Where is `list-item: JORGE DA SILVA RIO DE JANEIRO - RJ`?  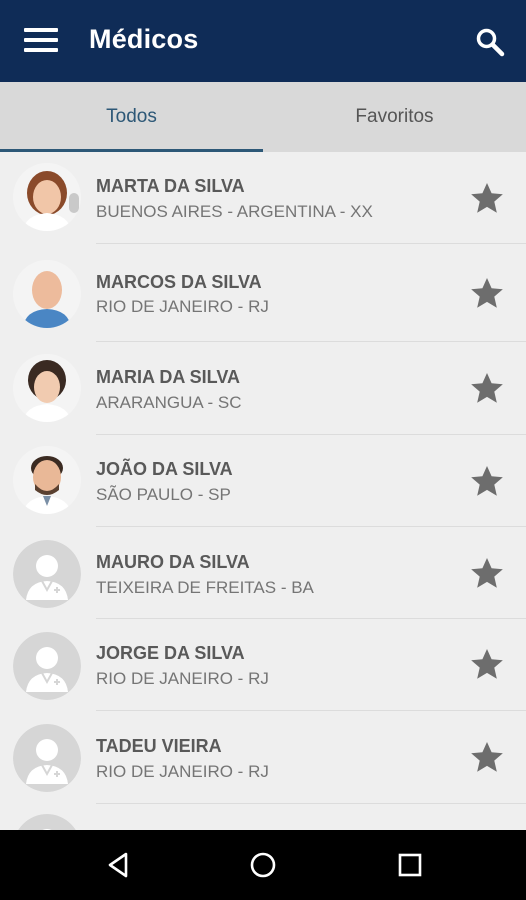
list-item: JORGE DA SILVA RIO DE JANEIRO - RJ is located at coordinates (263, 665).